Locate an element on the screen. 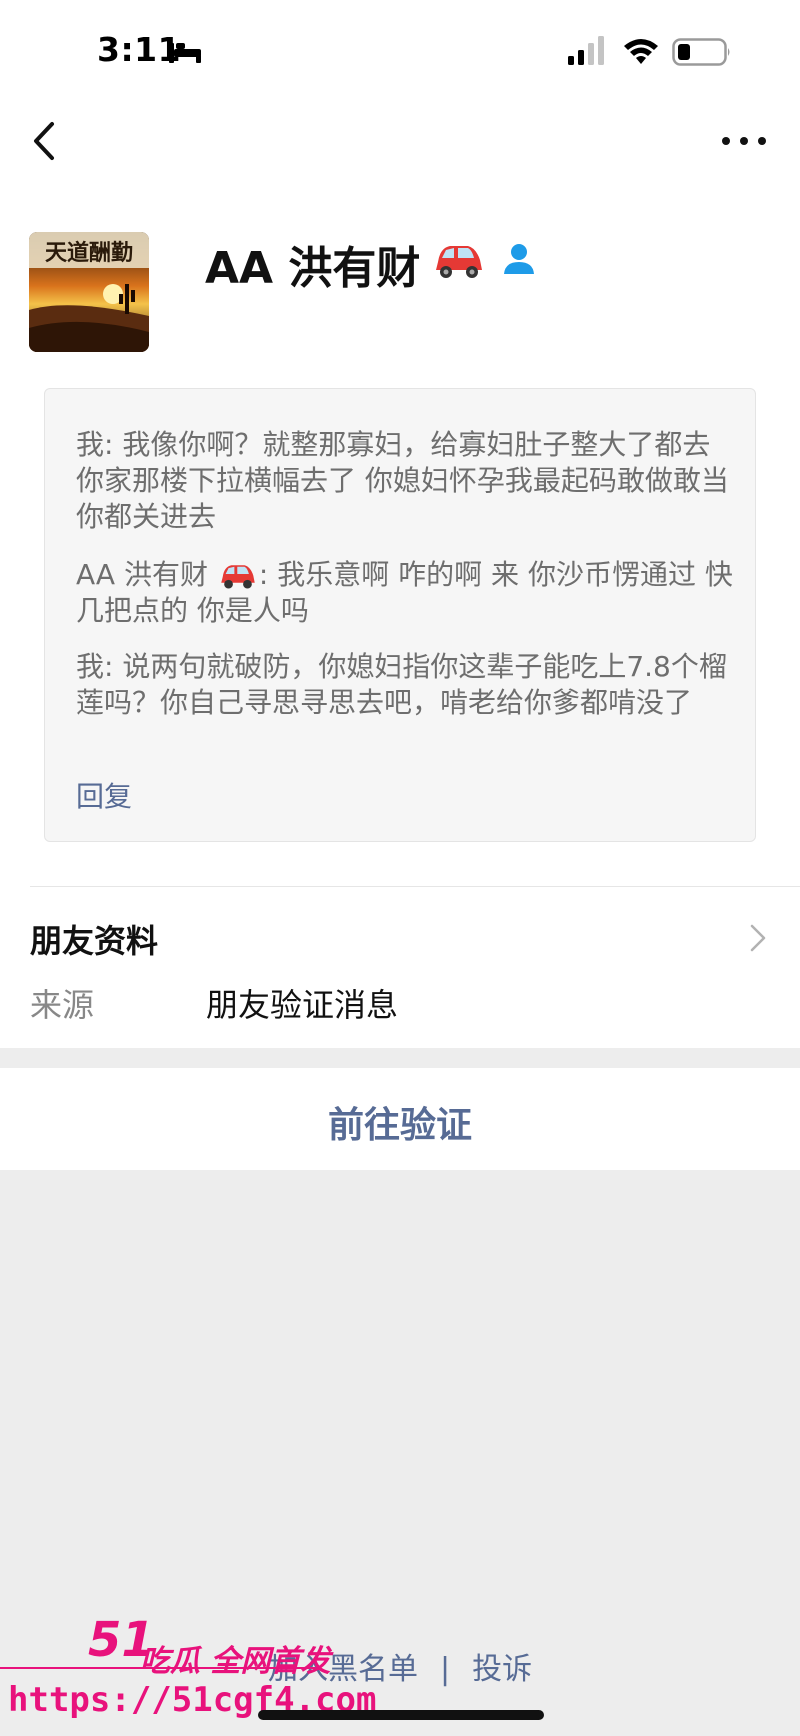 The width and height of the screenshot is (800, 1736). source-value: 朋友验证消息 is located at coordinates (302, 1005).